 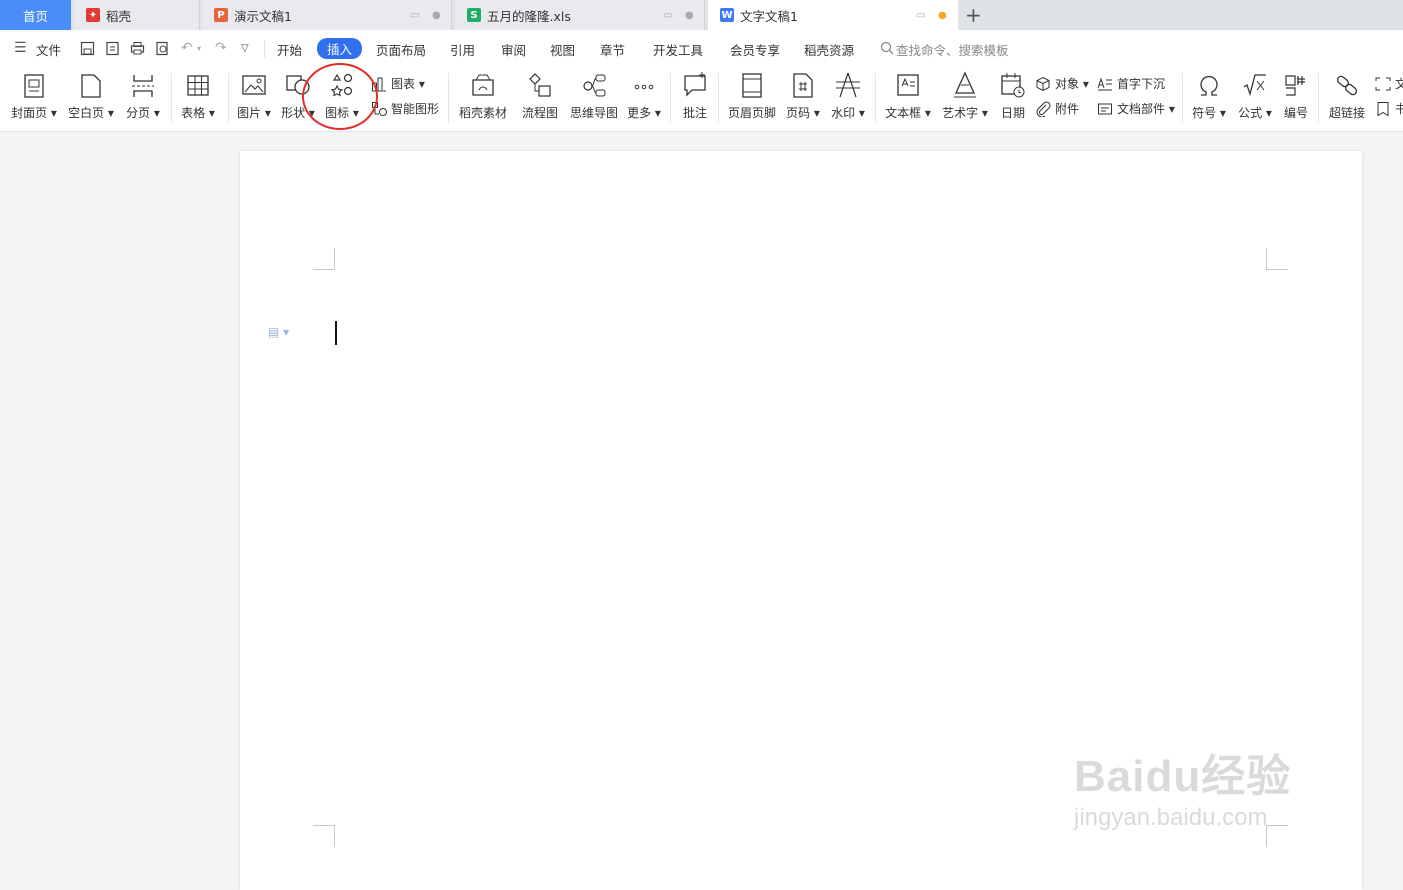 I want to click on flowchart-icon, so click(x=540, y=85).